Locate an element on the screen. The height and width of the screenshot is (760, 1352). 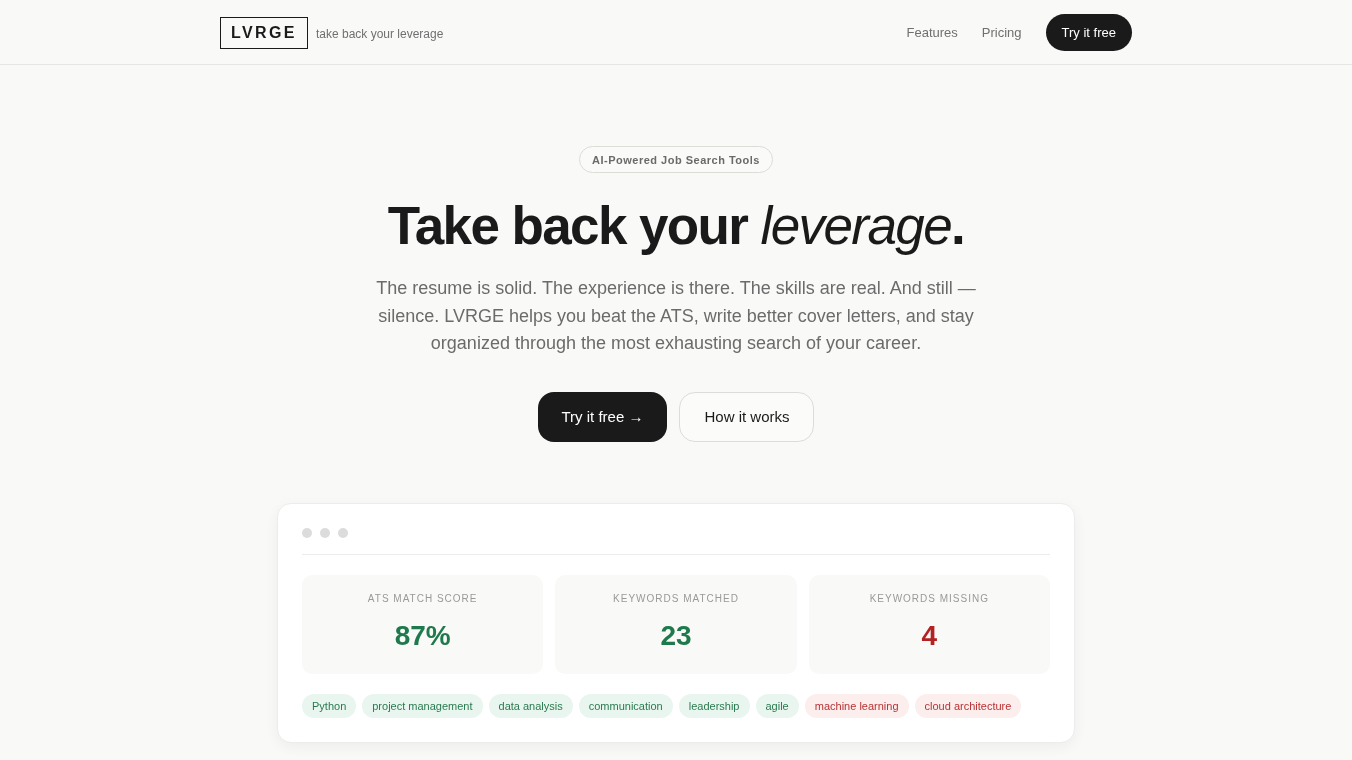
keyword-tag: data analysis is located at coordinates (530, 705).